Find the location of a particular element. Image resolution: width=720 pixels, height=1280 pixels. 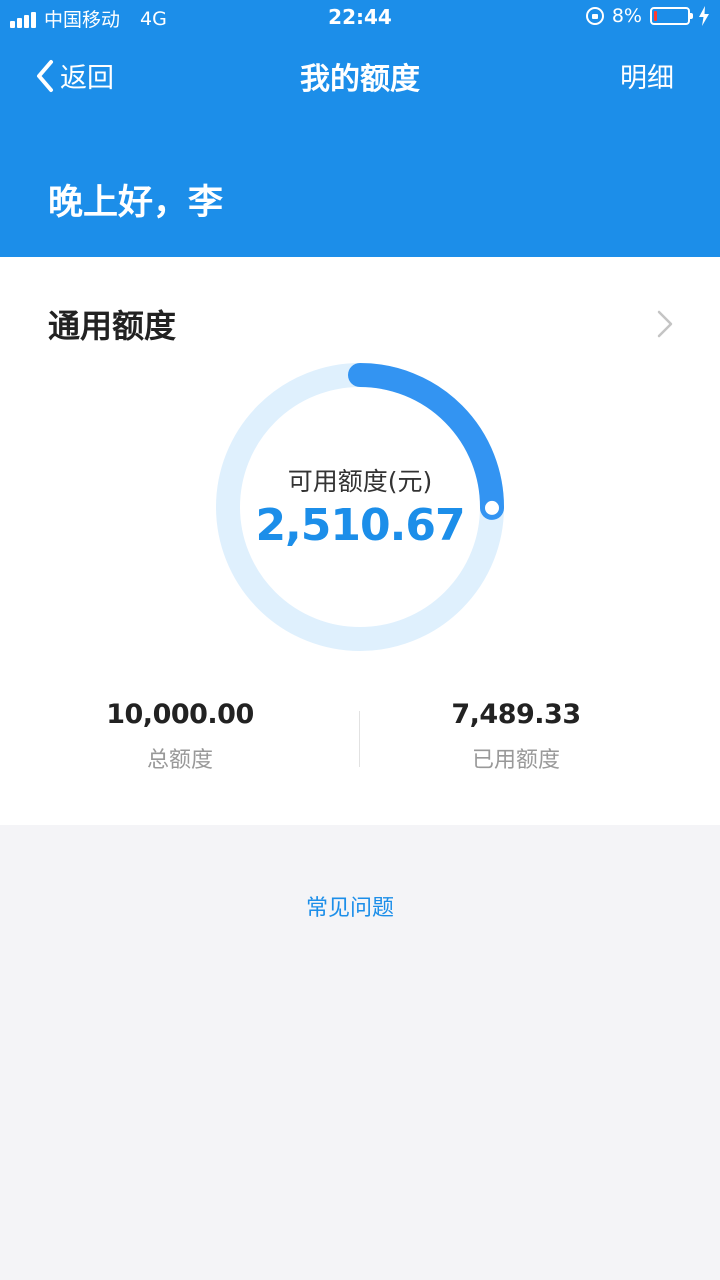

total-limit-label: 总额度 is located at coordinates (179, 760).